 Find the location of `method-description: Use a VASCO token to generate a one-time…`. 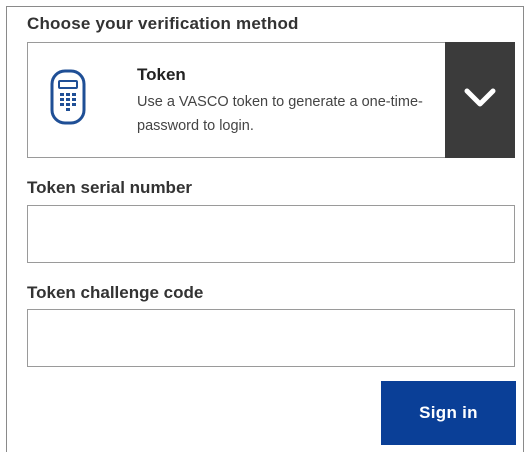

method-description: Use a VASCO token to generate a one-time… is located at coordinates (280, 114).